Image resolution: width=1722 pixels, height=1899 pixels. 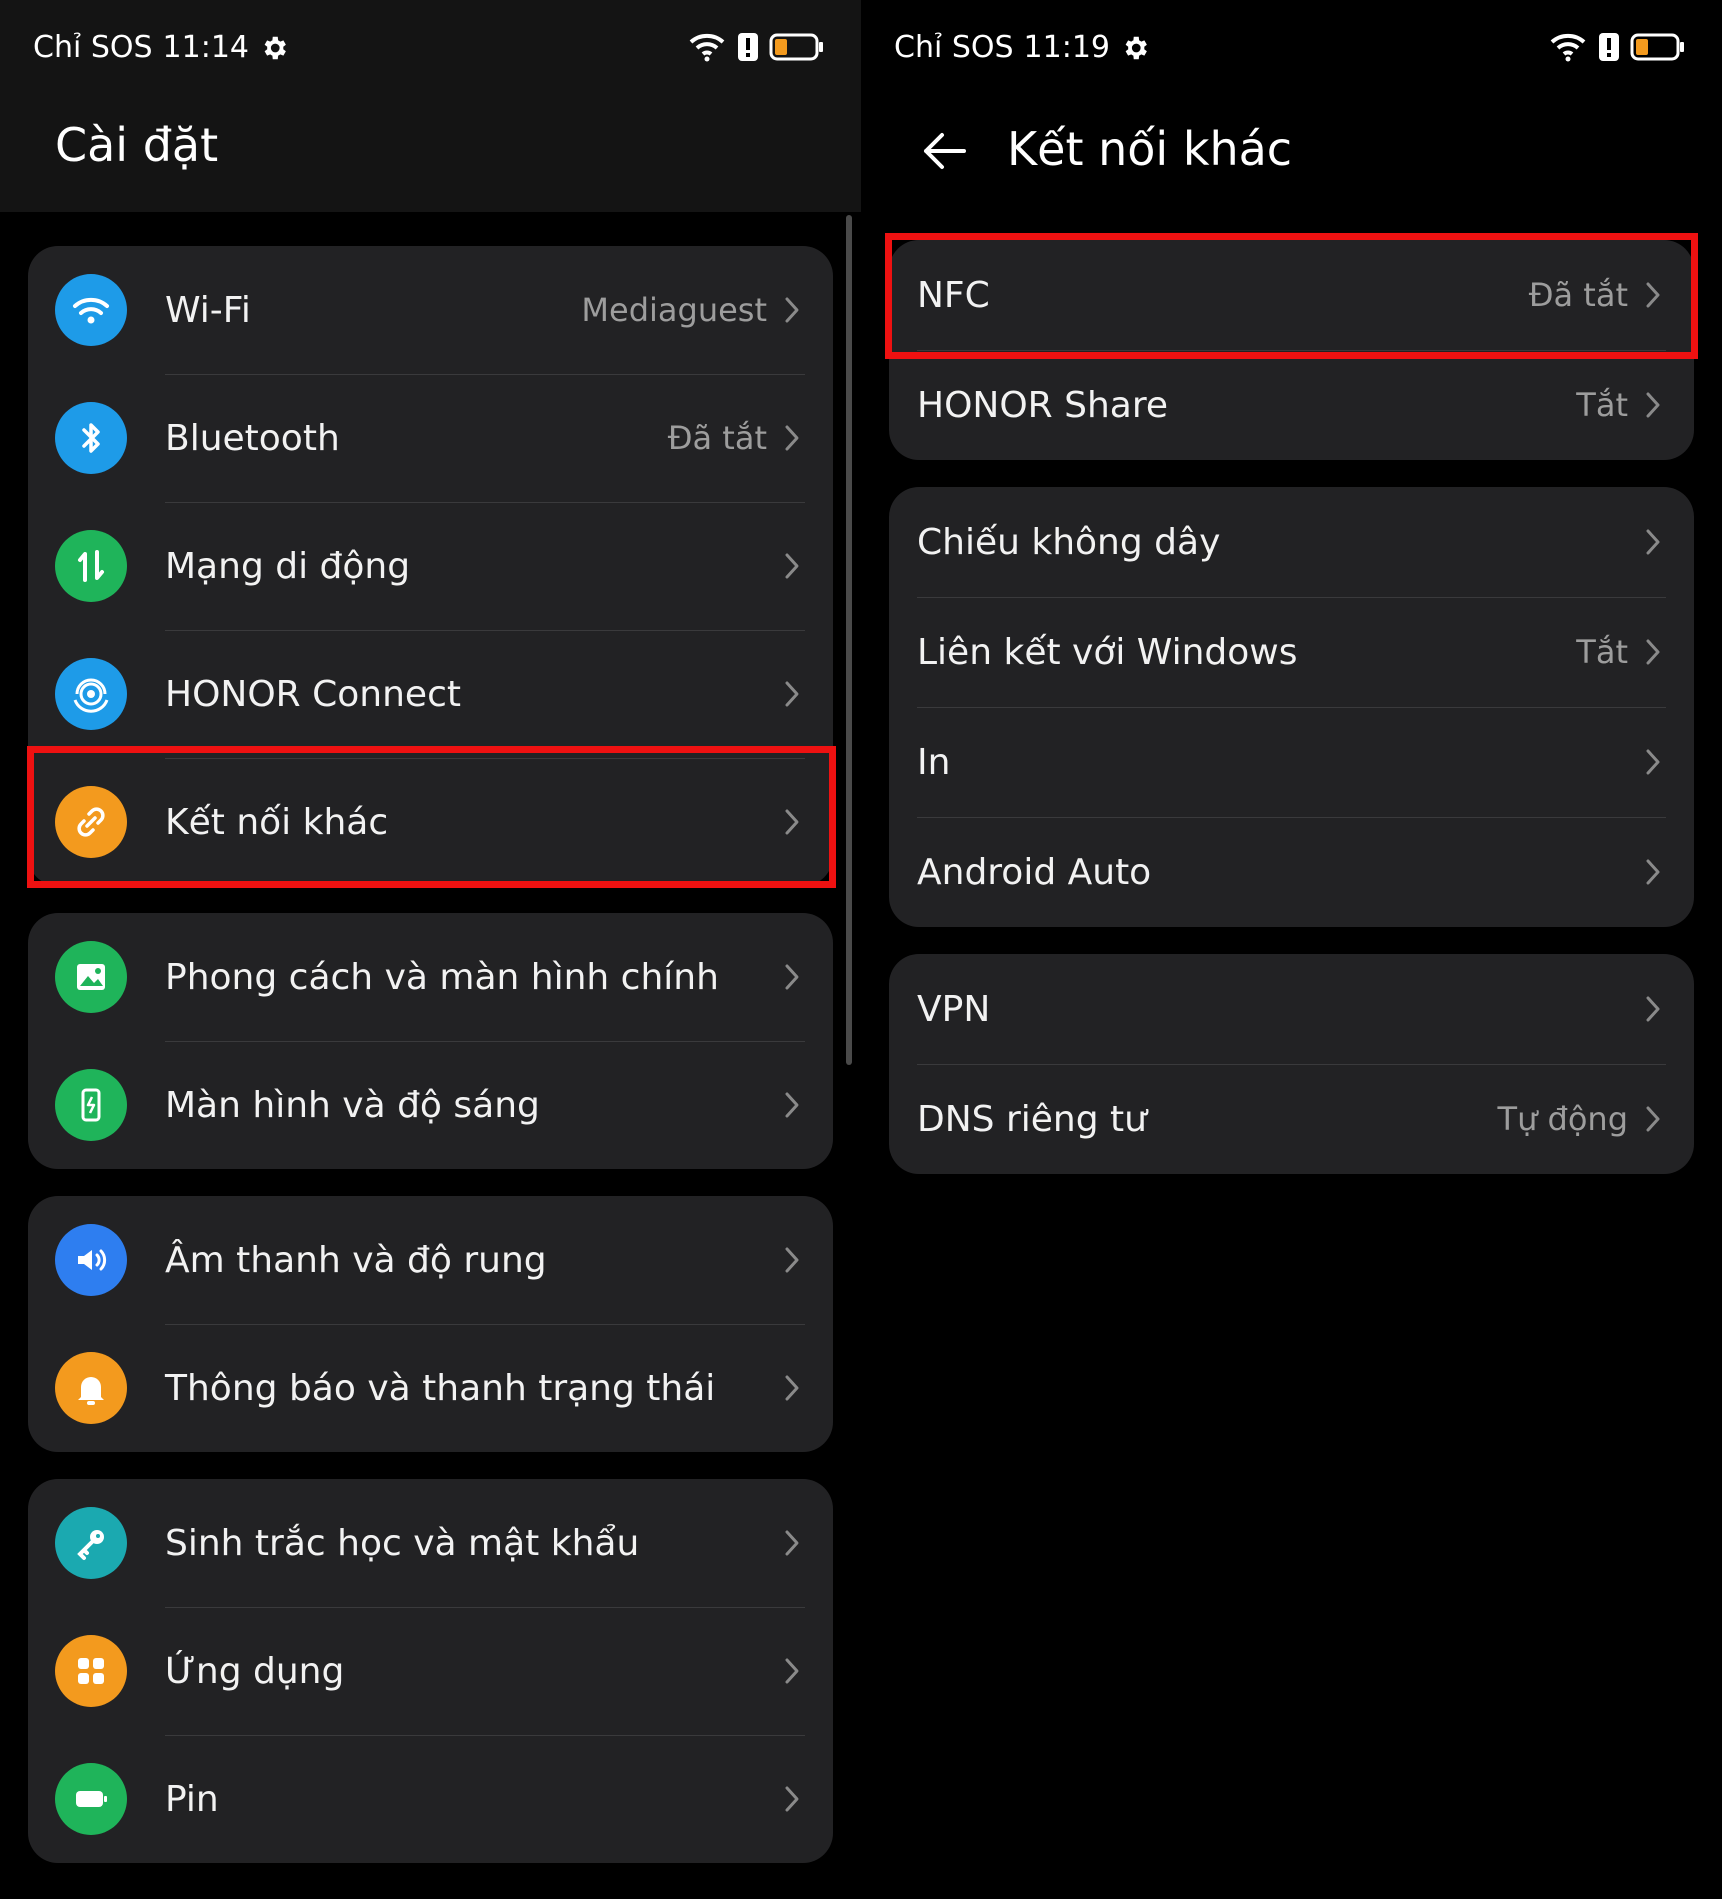 I want to click on item-label: Âm thanh và độ rung, so click(x=356, y=1260).